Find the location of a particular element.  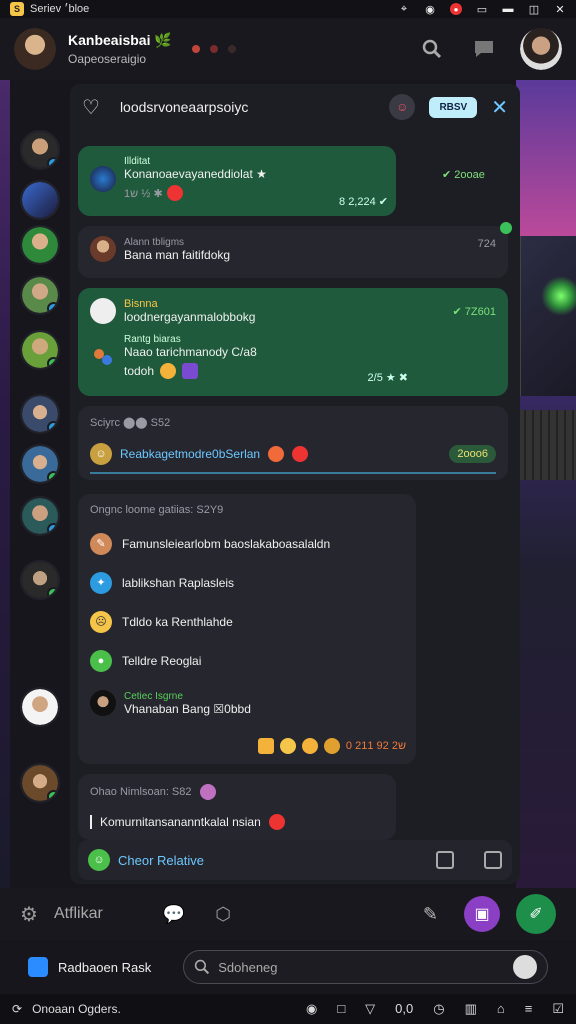

bird-icon: ✦ is located at coordinates (101, 582).